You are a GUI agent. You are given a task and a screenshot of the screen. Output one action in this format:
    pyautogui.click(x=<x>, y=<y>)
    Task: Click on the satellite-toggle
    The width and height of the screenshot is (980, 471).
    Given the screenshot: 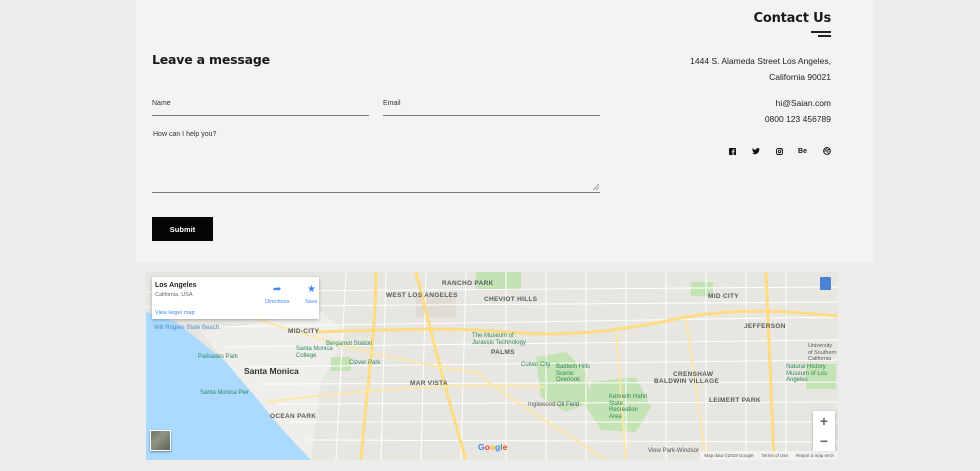 What is the action you would take?
    pyautogui.click(x=160, y=440)
    